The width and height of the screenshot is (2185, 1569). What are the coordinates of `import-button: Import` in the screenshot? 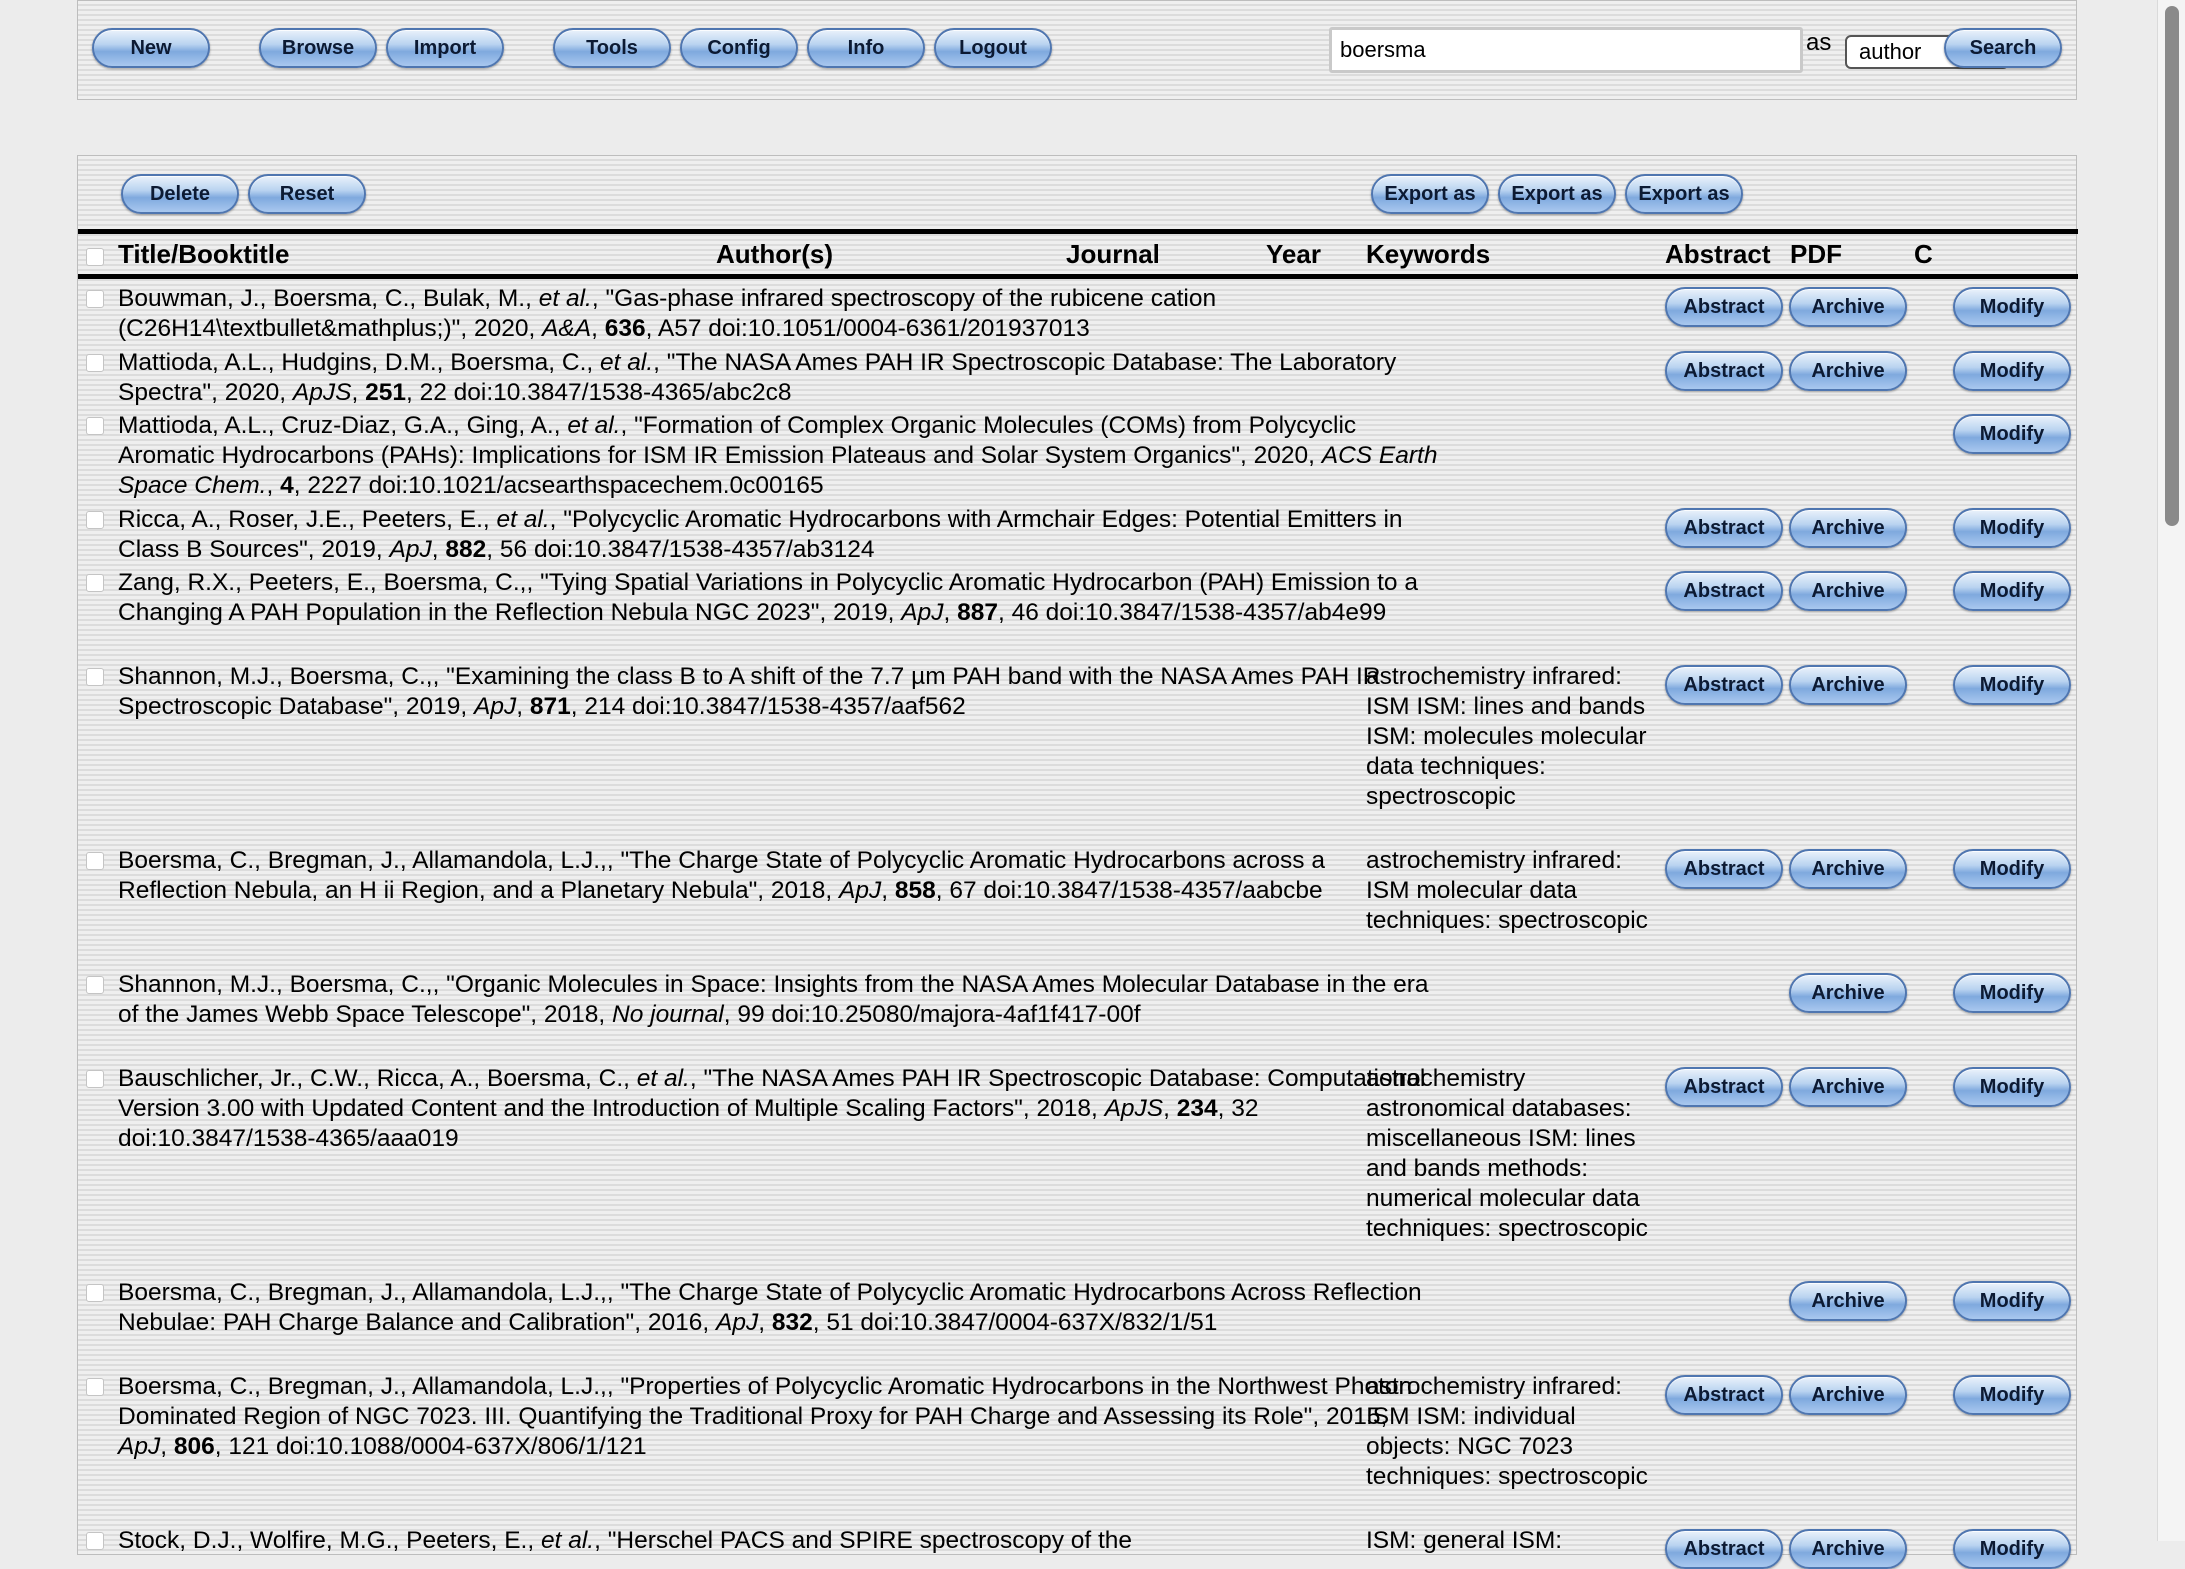 It's located at (445, 48).